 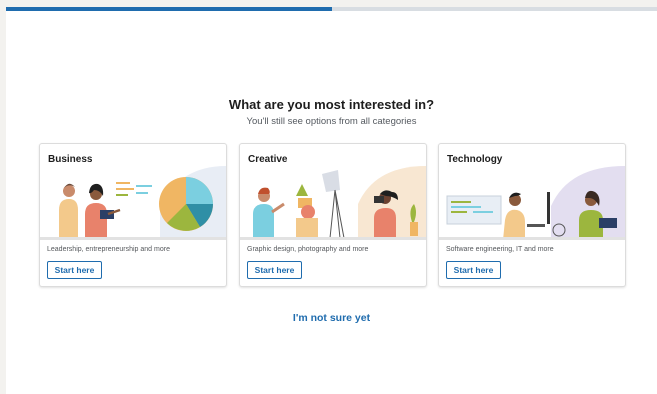 I want to click on creative-illustration, so click(x=333, y=203).